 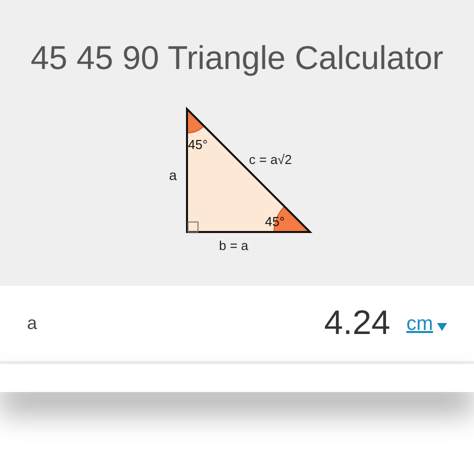 What do you see at coordinates (173, 175) in the screenshot?
I see `side-label: a` at bounding box center [173, 175].